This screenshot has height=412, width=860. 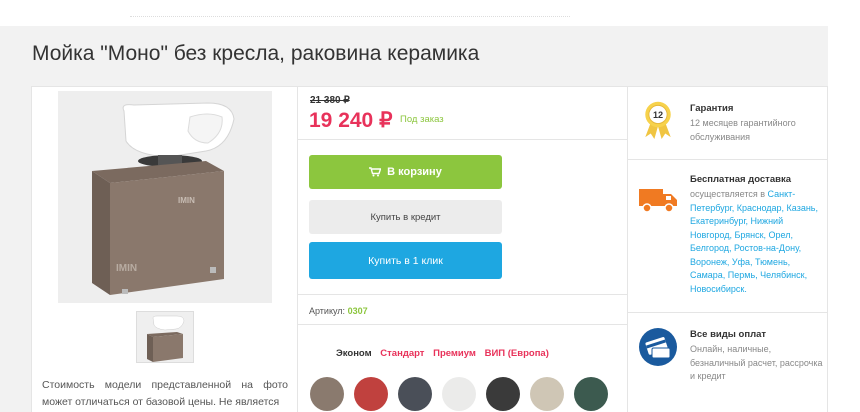 I want to click on tab-premium: Премиум, so click(x=454, y=353).